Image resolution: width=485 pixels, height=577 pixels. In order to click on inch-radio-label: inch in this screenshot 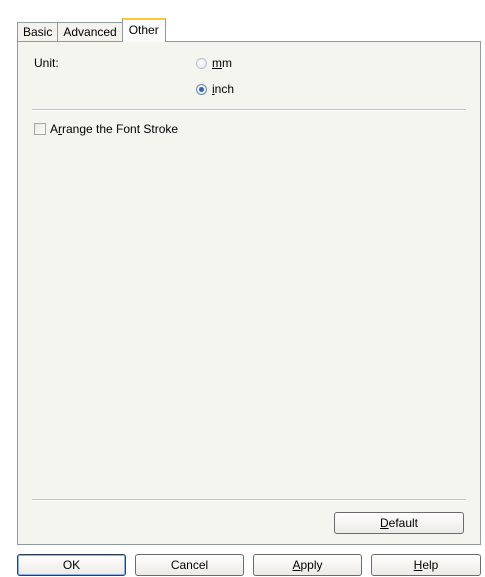, I will do `click(223, 89)`.